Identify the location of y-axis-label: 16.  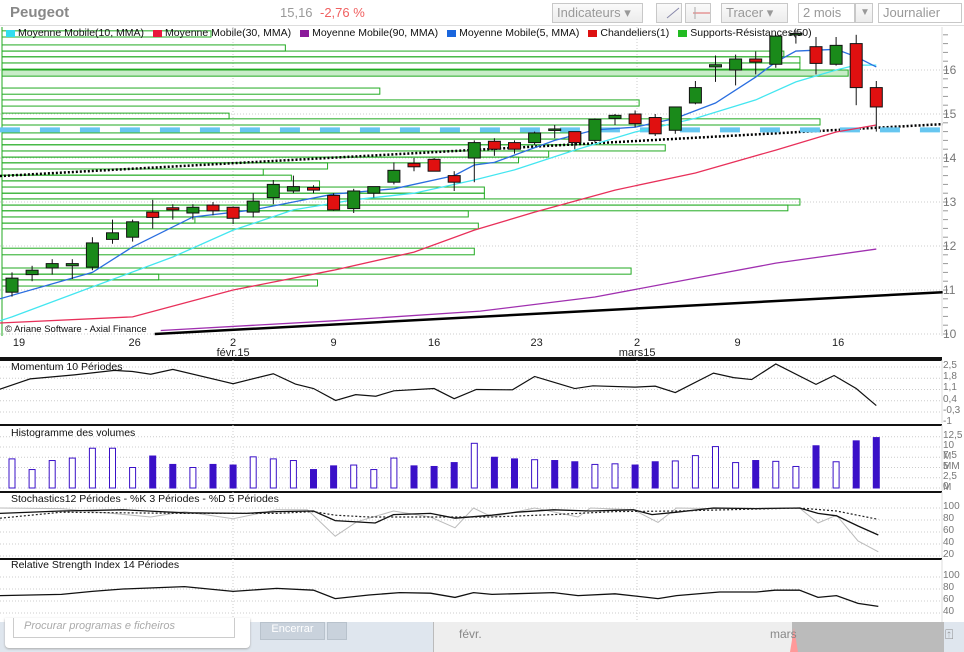
(950, 70).